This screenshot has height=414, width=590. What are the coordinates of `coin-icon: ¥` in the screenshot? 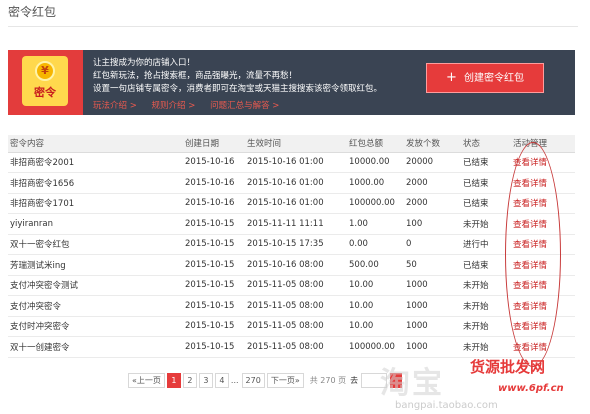 It's located at (45, 71).